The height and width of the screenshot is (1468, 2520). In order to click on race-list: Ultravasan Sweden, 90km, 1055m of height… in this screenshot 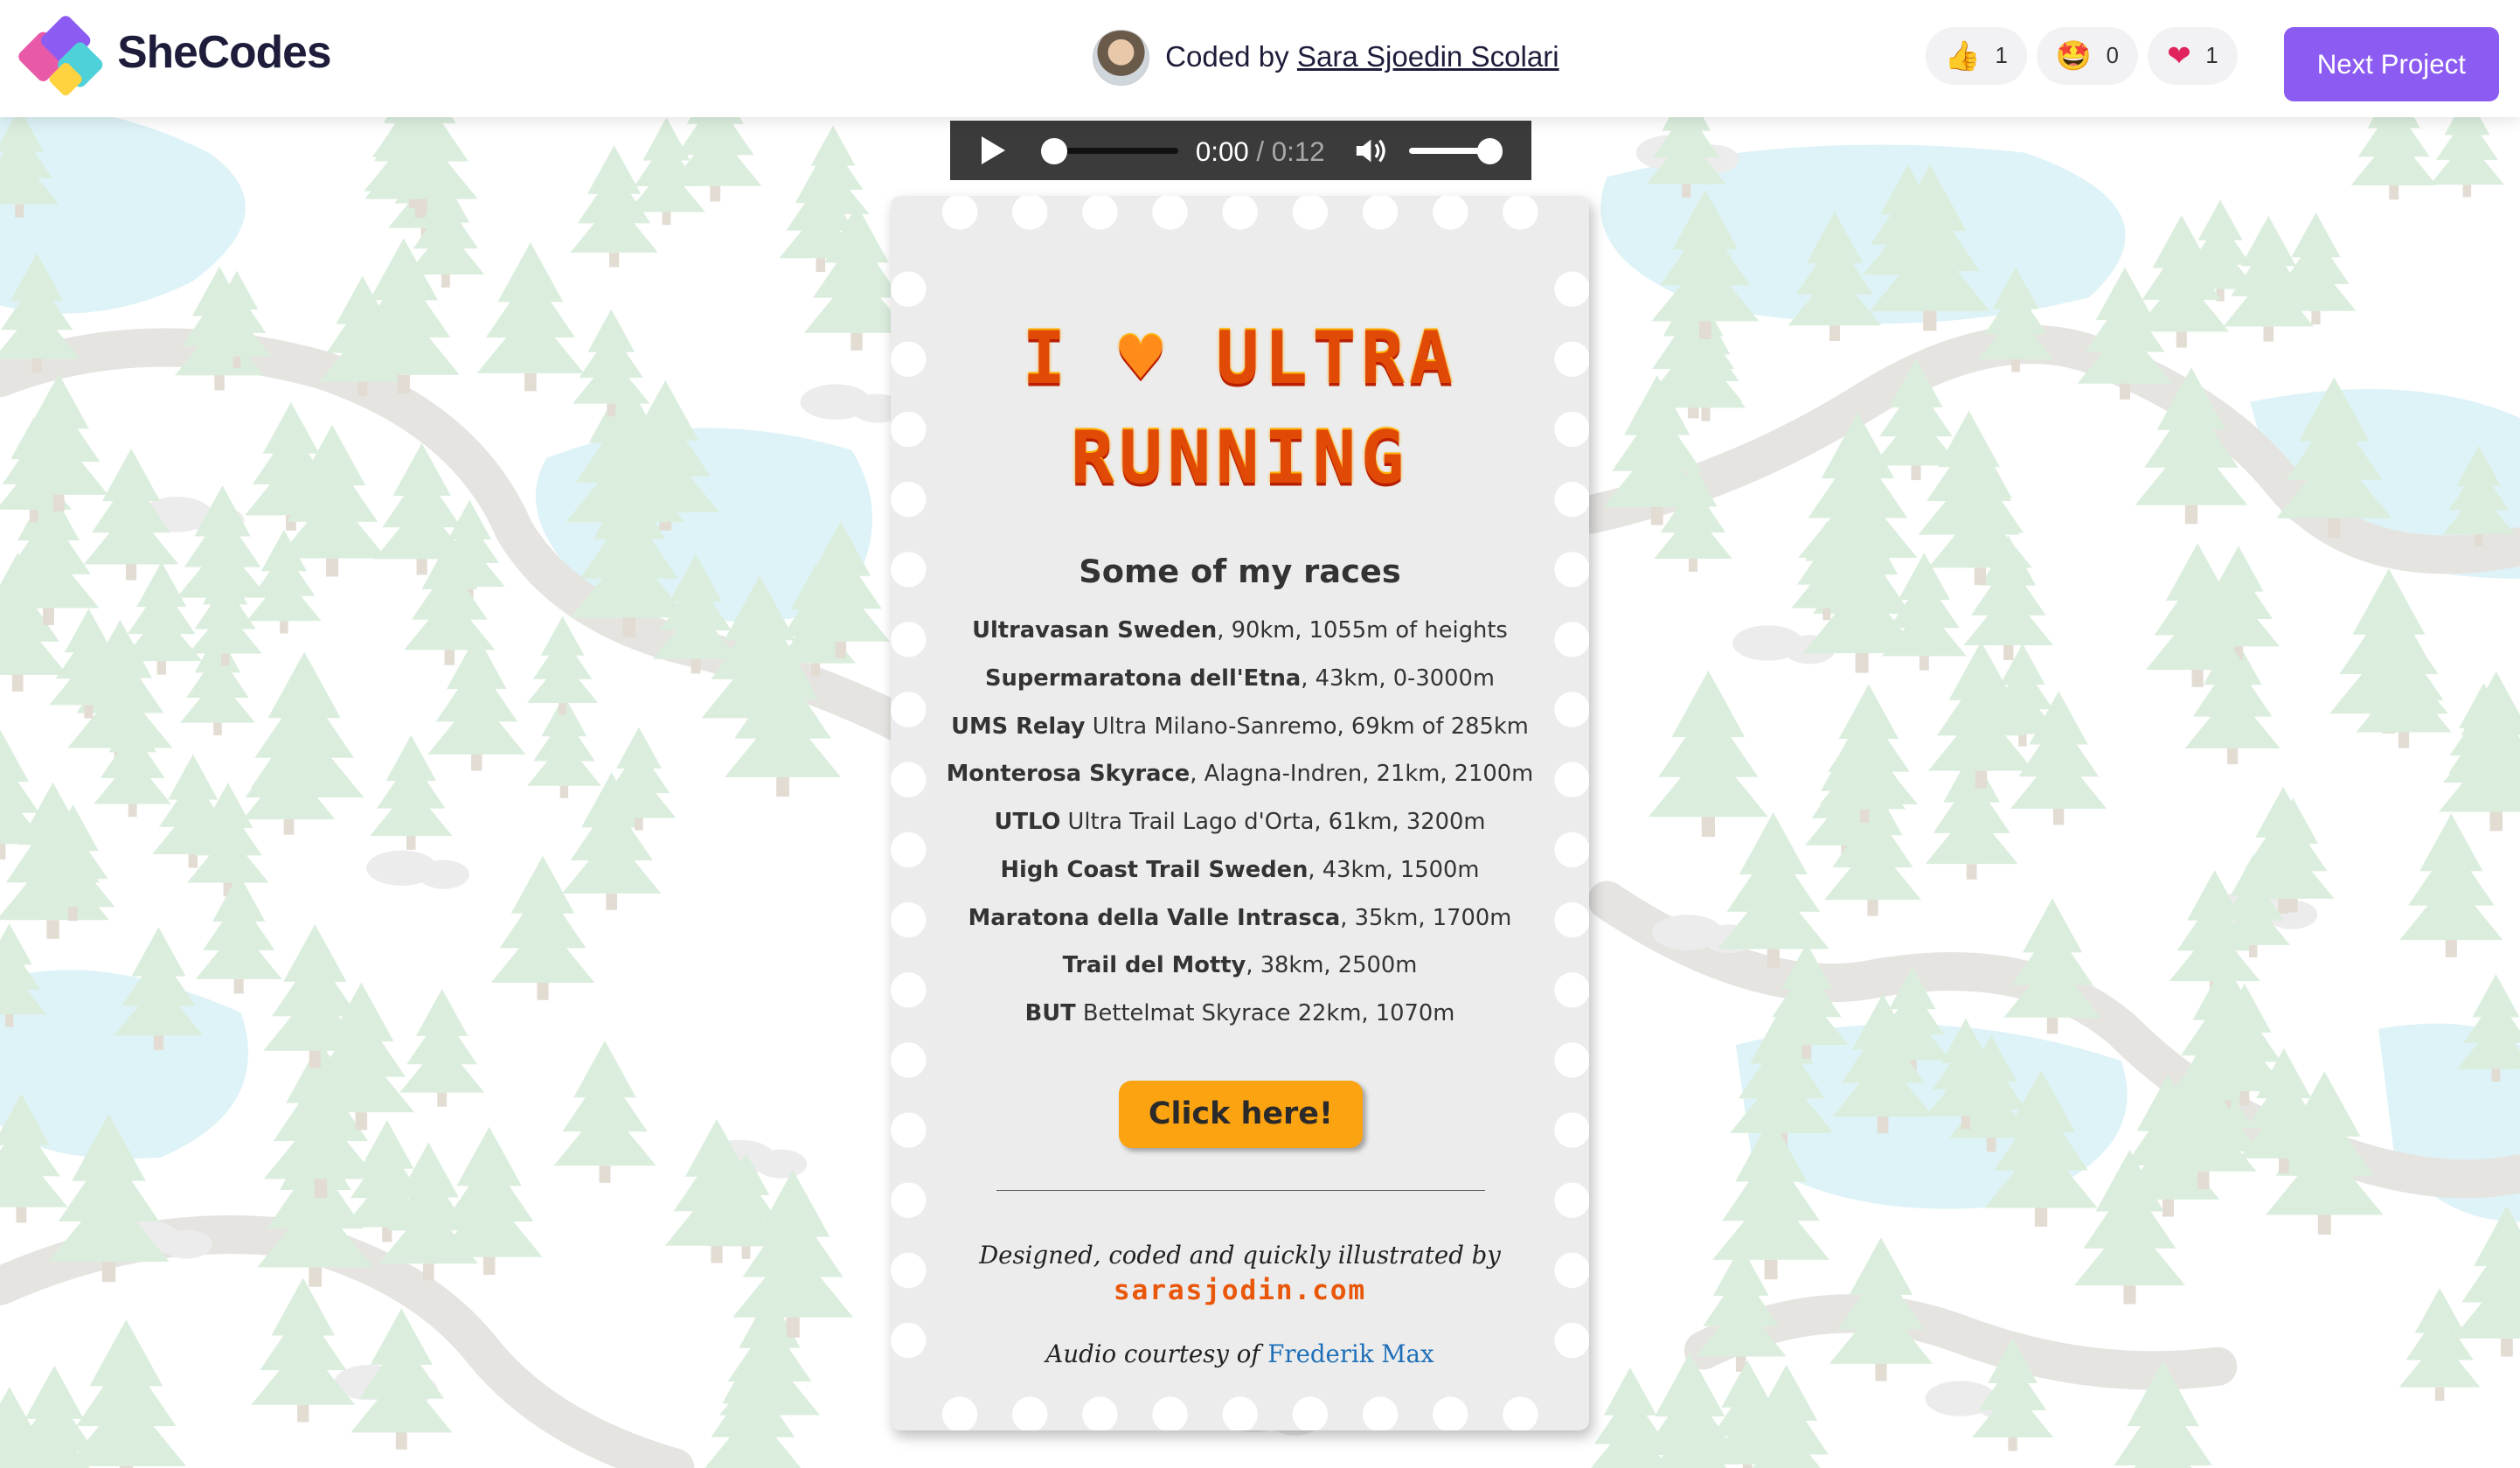, I will do `click(1240, 833)`.